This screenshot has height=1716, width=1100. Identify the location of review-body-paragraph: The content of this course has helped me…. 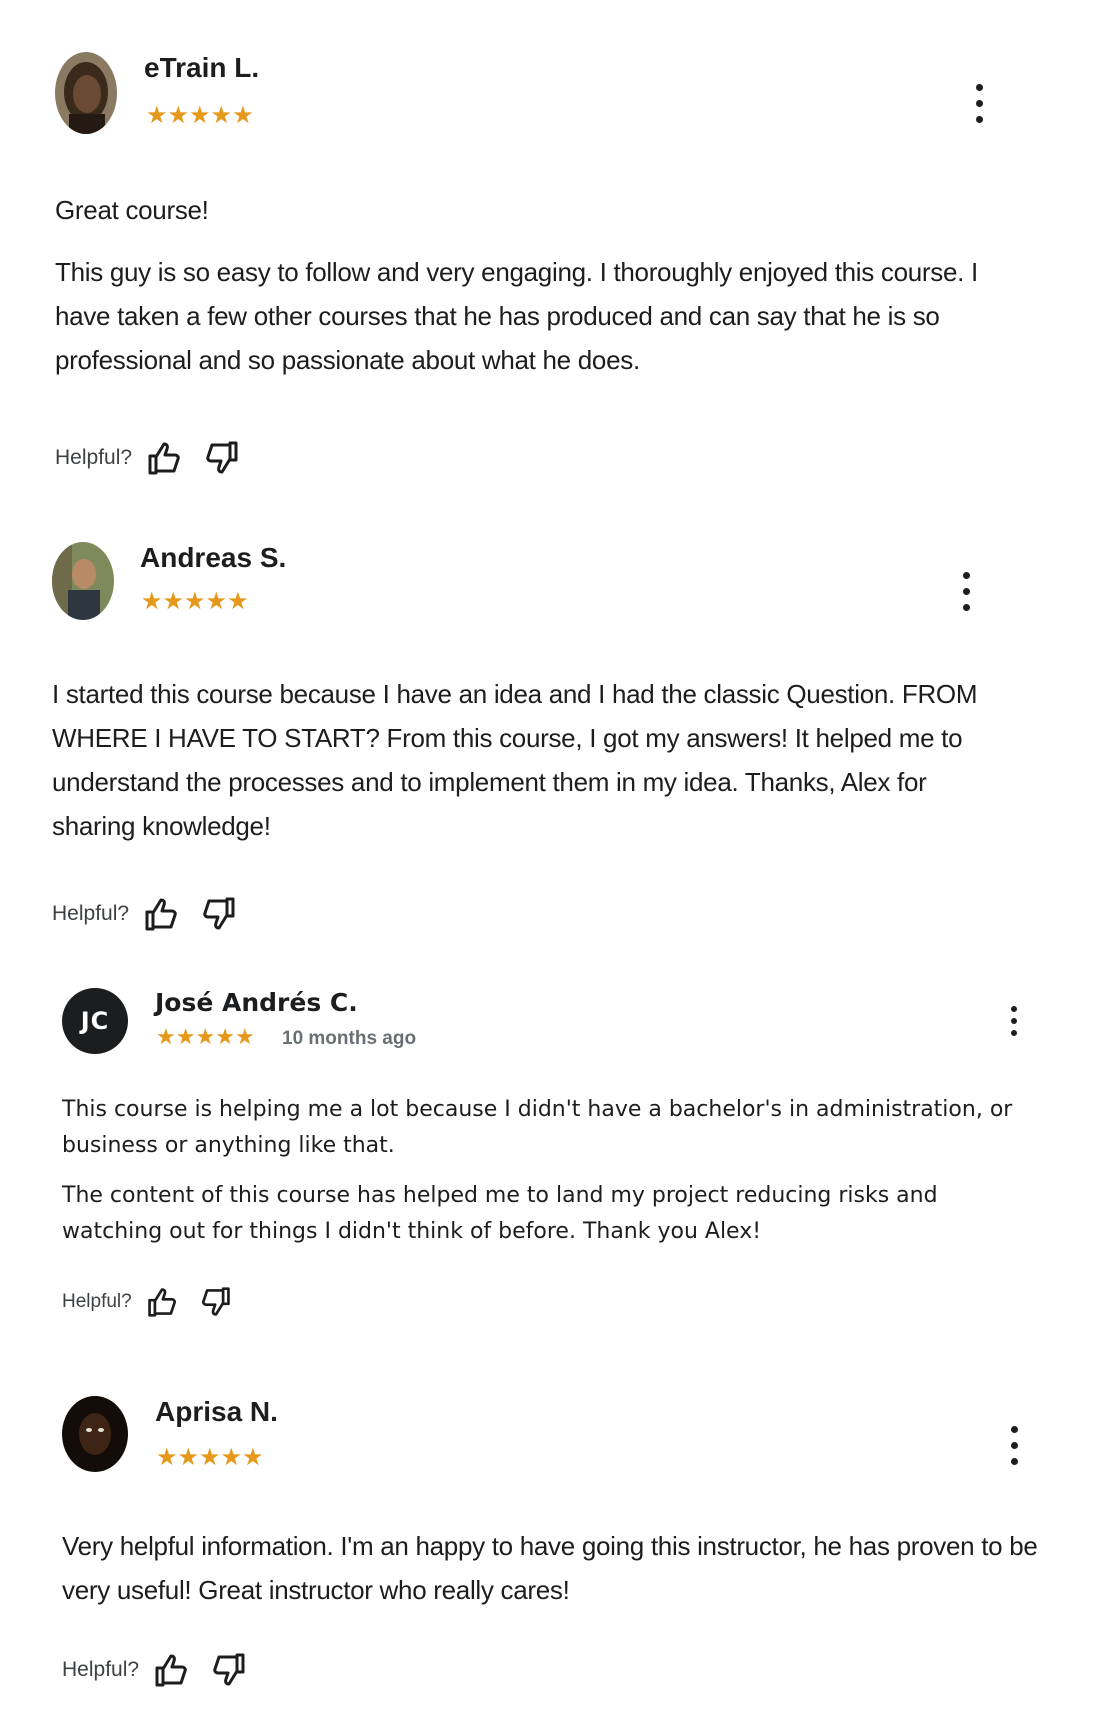
(500, 1213).